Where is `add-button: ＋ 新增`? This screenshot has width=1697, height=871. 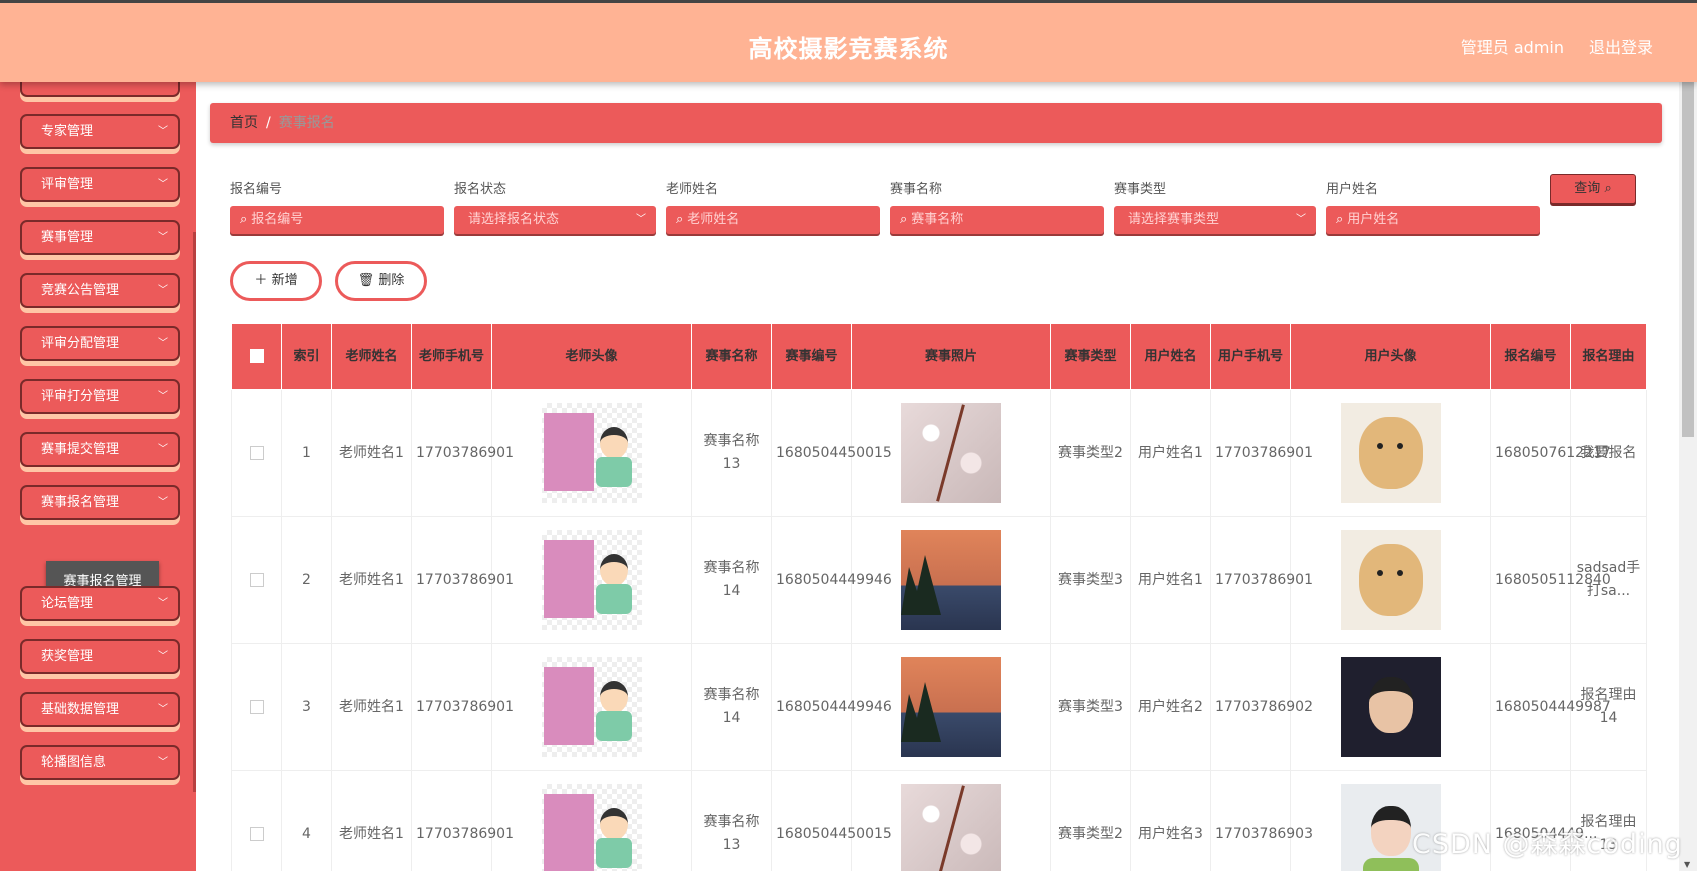 add-button: ＋ 新增 is located at coordinates (276, 281).